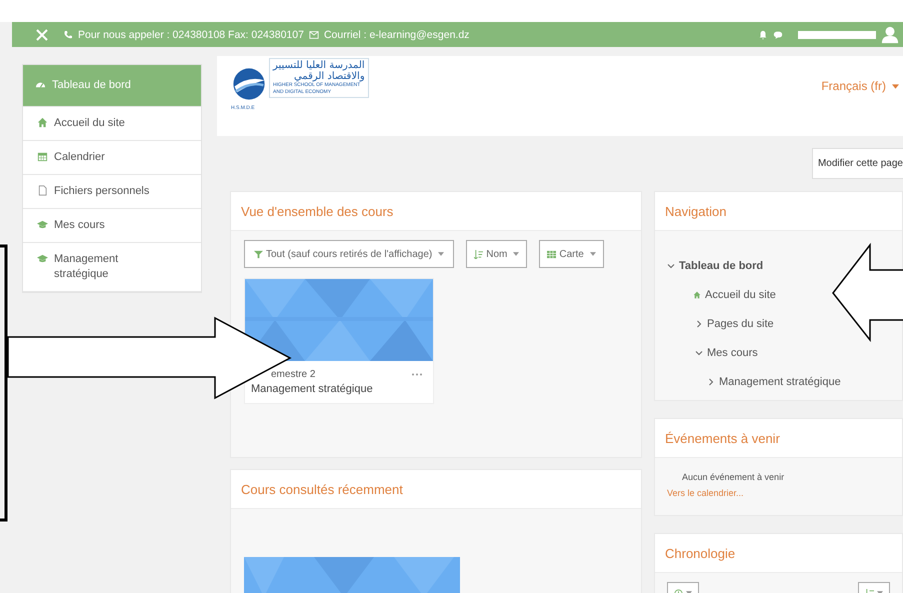 Image resolution: width=903 pixels, height=593 pixels. I want to click on sort-icon, so click(479, 254).